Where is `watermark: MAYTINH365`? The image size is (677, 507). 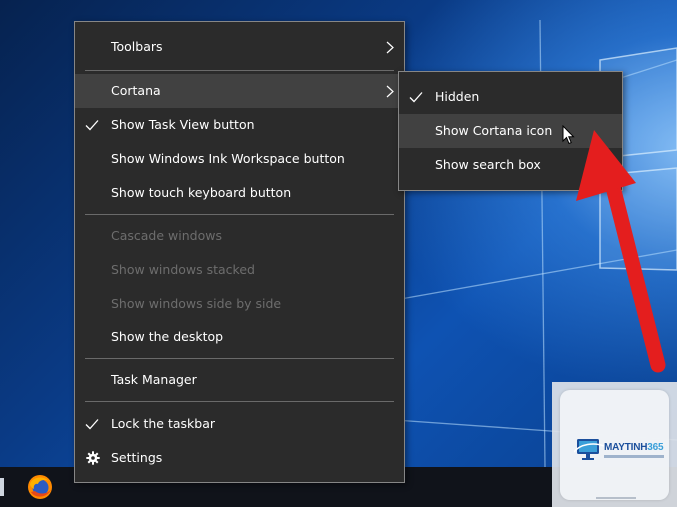 watermark: MAYTINH365 is located at coordinates (614, 444).